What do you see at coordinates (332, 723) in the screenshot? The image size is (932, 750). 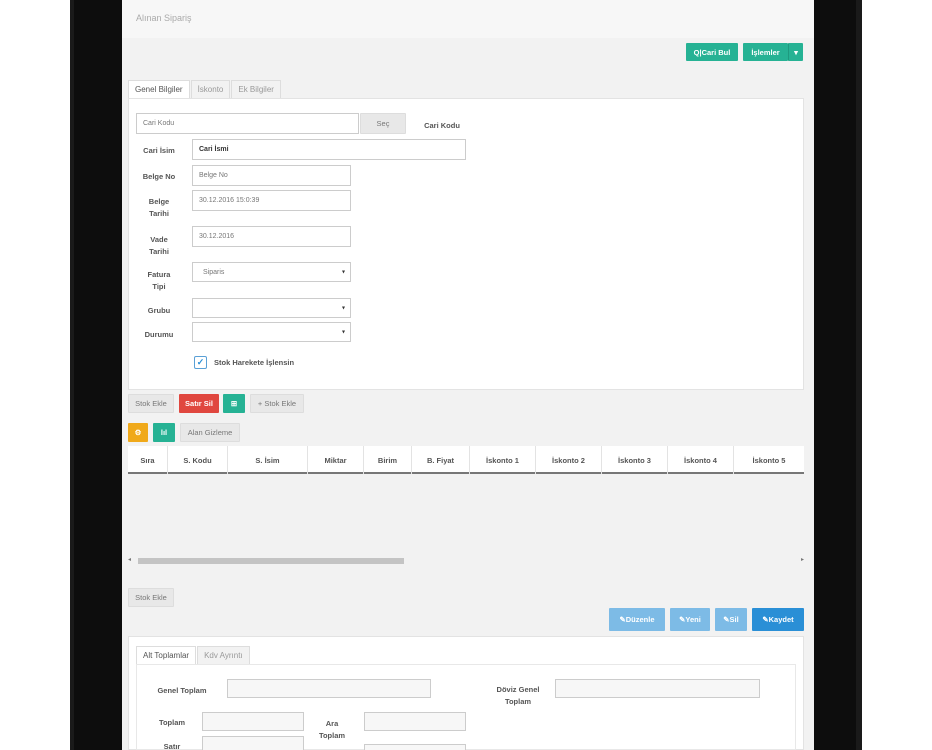 I see `ara-toplam-line1: Ara` at bounding box center [332, 723].